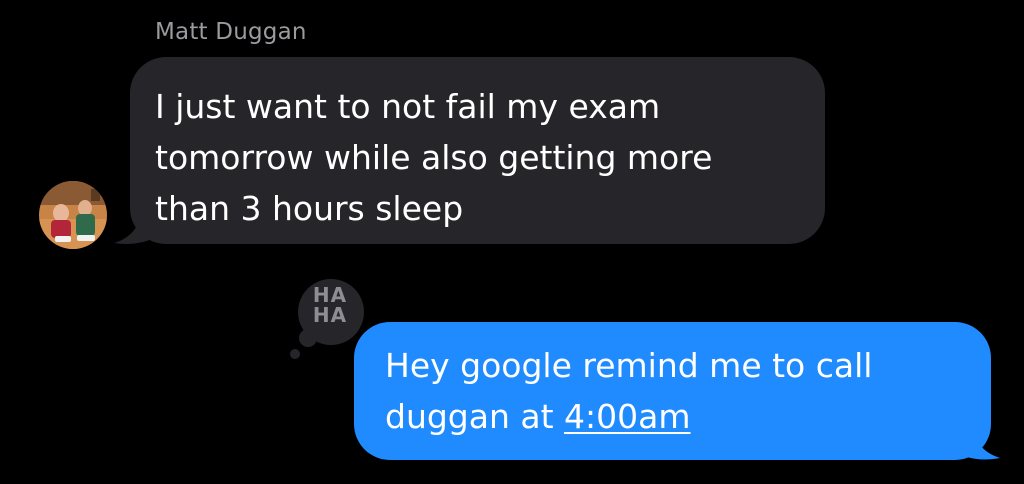  Describe the element at coordinates (408, 106) in the screenshot. I see `incoming-message-line: I just want to not fail my exam` at that location.